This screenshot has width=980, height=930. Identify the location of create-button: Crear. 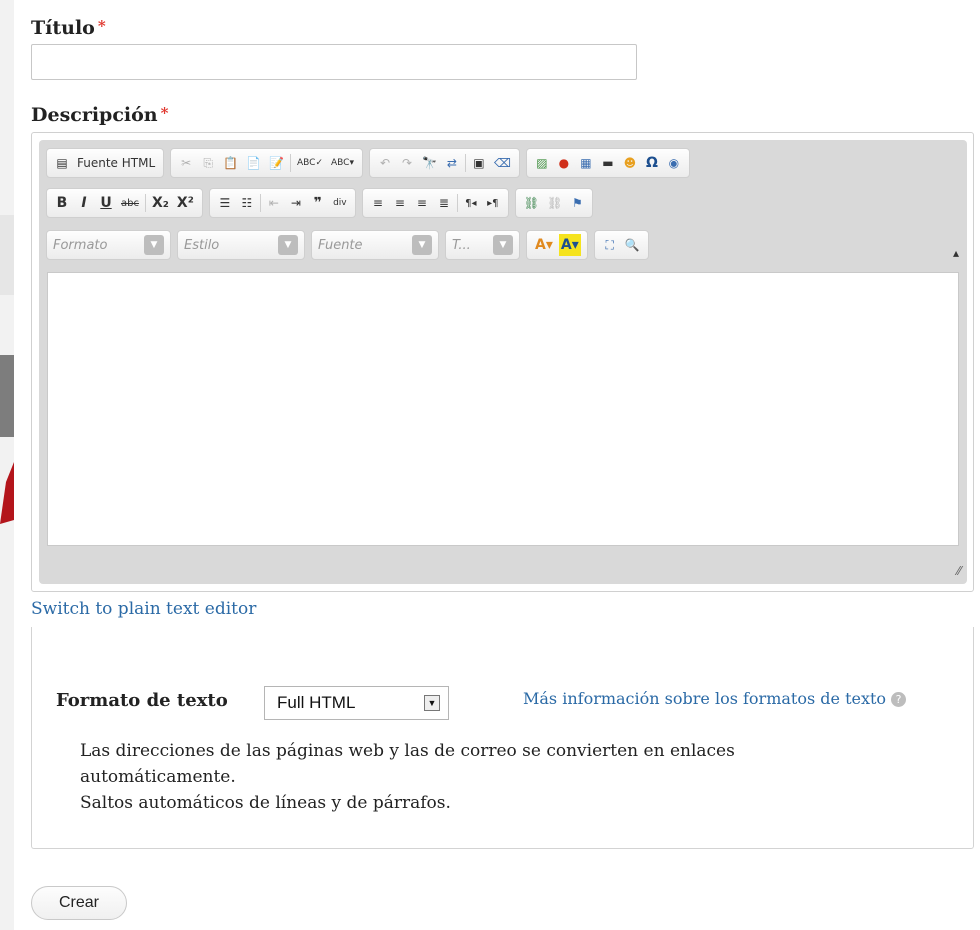
(79, 903).